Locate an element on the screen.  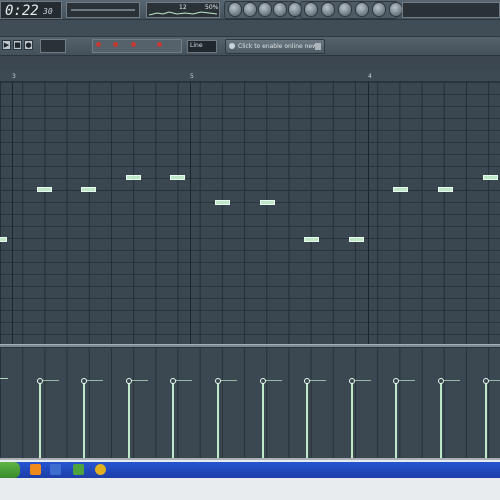
start-button is located at coordinates (10, 470).